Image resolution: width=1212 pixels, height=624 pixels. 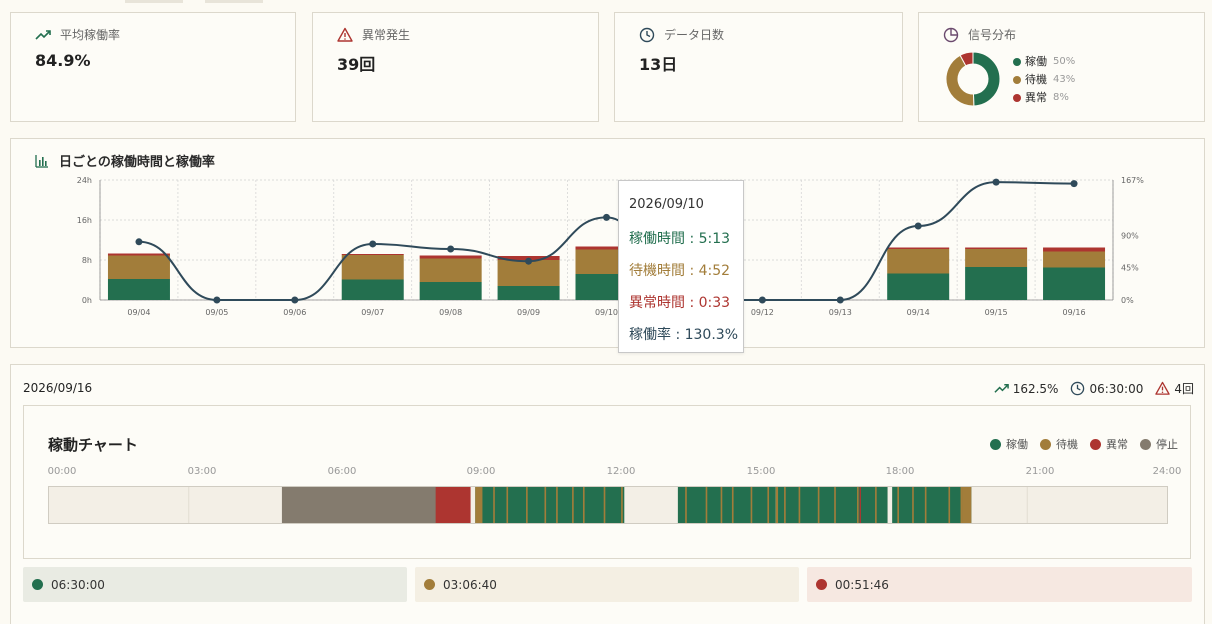 I want to click on y-tick-label: 16h, so click(x=84, y=220).